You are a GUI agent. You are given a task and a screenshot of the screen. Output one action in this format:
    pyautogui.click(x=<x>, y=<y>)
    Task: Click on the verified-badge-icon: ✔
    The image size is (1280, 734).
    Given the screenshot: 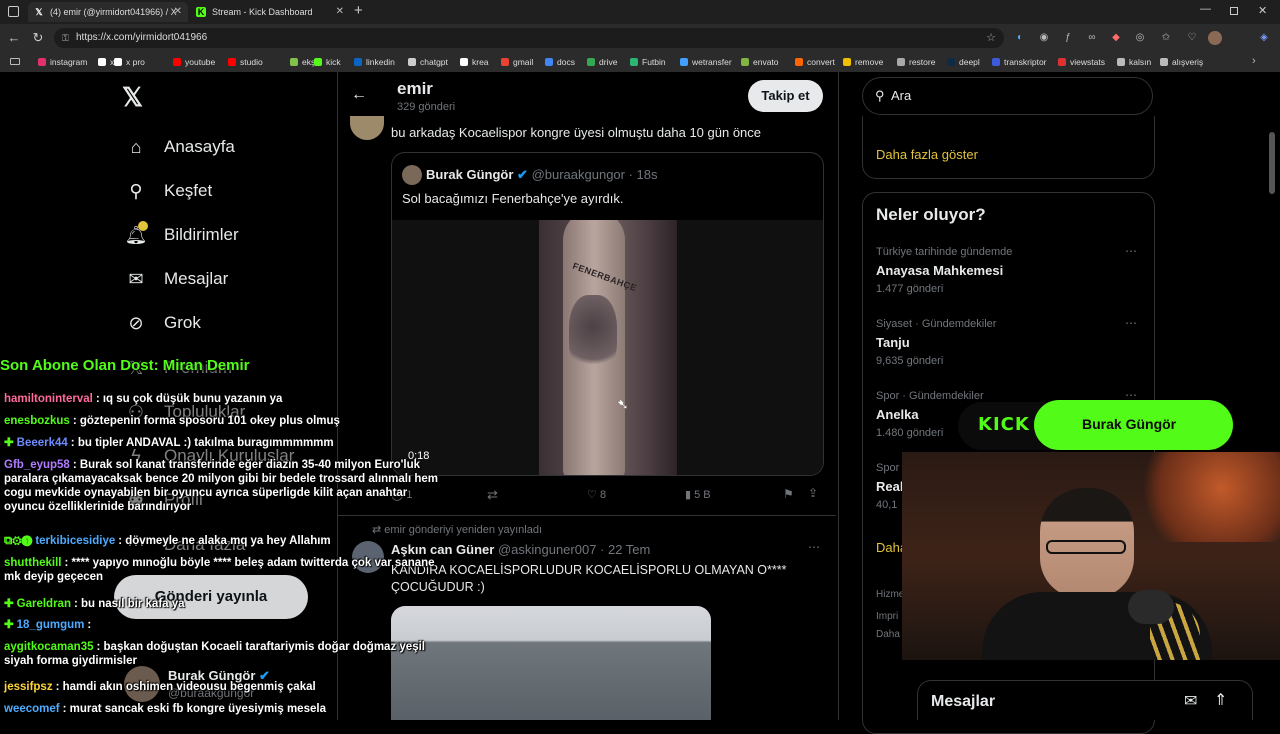 What is the action you would take?
    pyautogui.click(x=522, y=174)
    